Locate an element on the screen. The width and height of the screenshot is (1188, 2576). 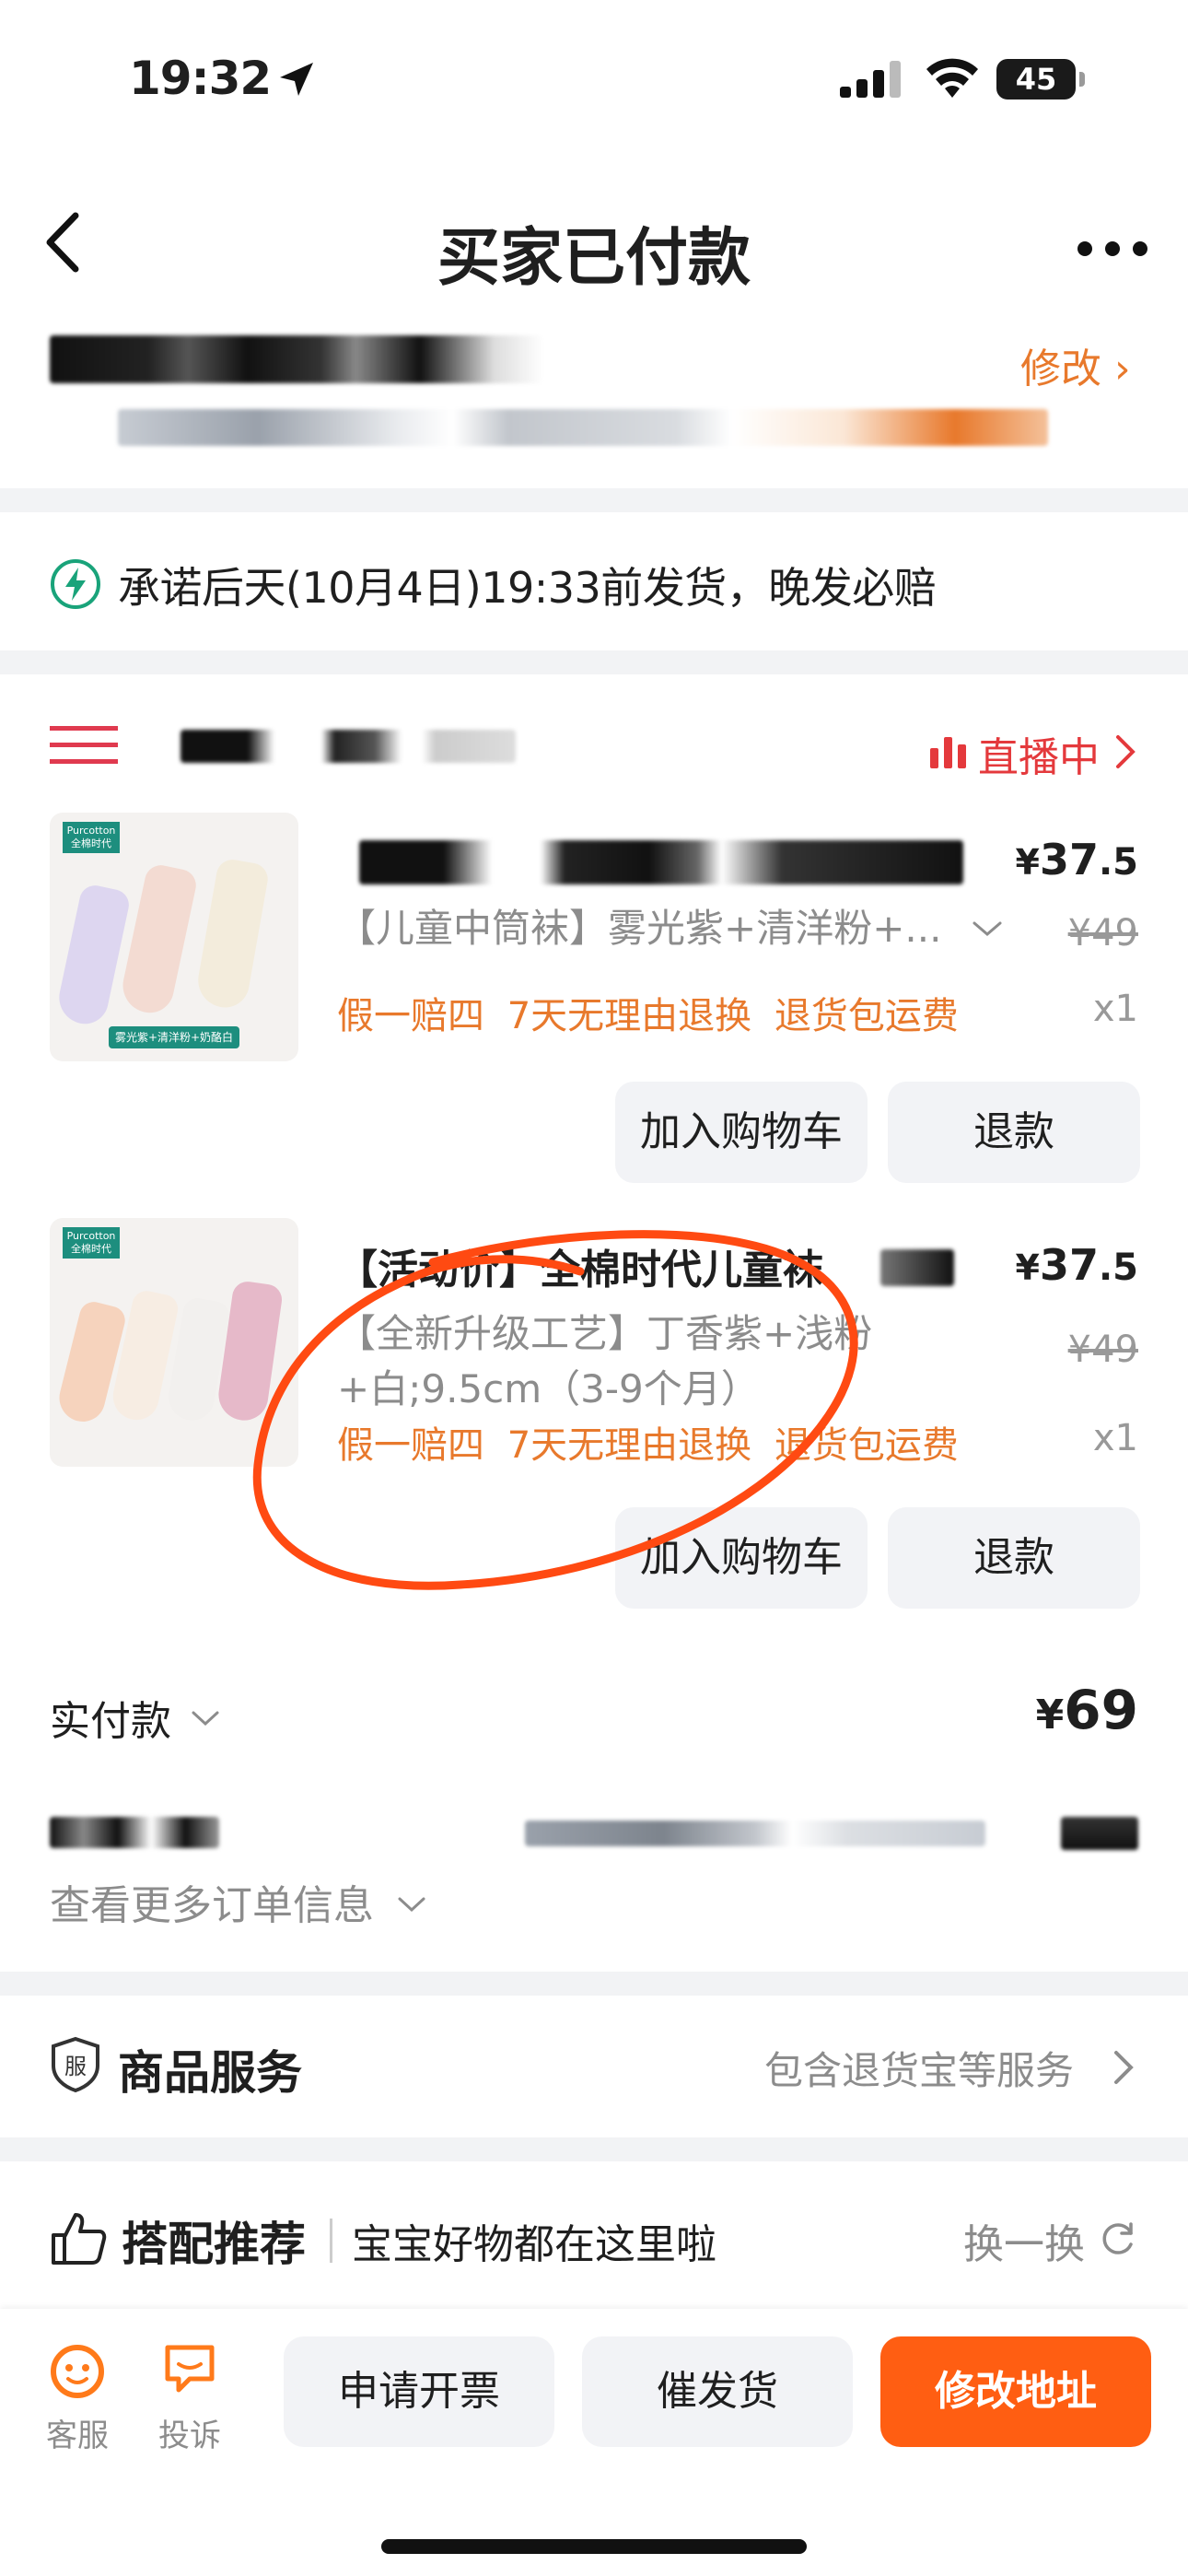
status-bar: 19:32 45 is located at coordinates (594, 78).